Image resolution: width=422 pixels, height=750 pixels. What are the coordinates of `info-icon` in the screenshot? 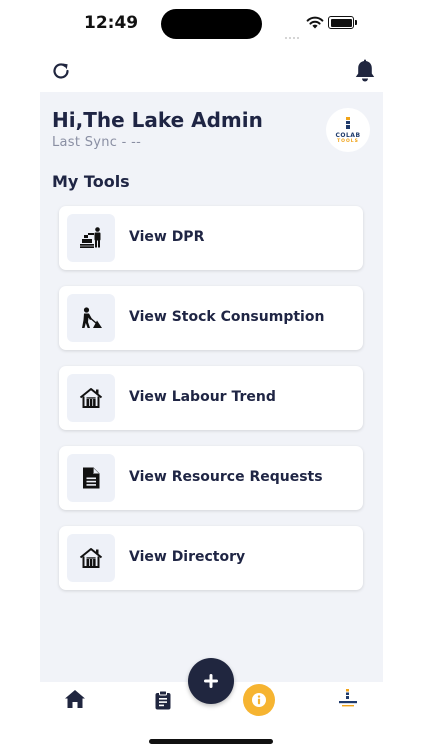 It's located at (259, 700).